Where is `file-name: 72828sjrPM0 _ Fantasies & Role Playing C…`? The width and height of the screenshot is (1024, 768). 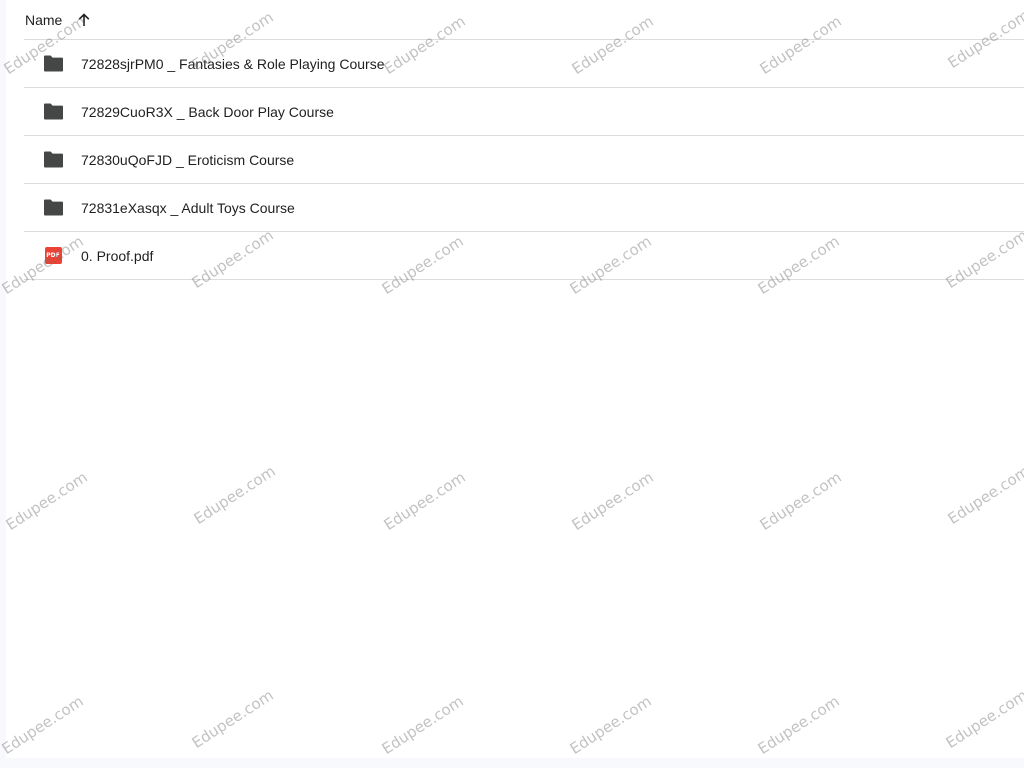
file-name: 72828sjrPM0 _ Fantasies & Role Playing C… is located at coordinates (233, 63).